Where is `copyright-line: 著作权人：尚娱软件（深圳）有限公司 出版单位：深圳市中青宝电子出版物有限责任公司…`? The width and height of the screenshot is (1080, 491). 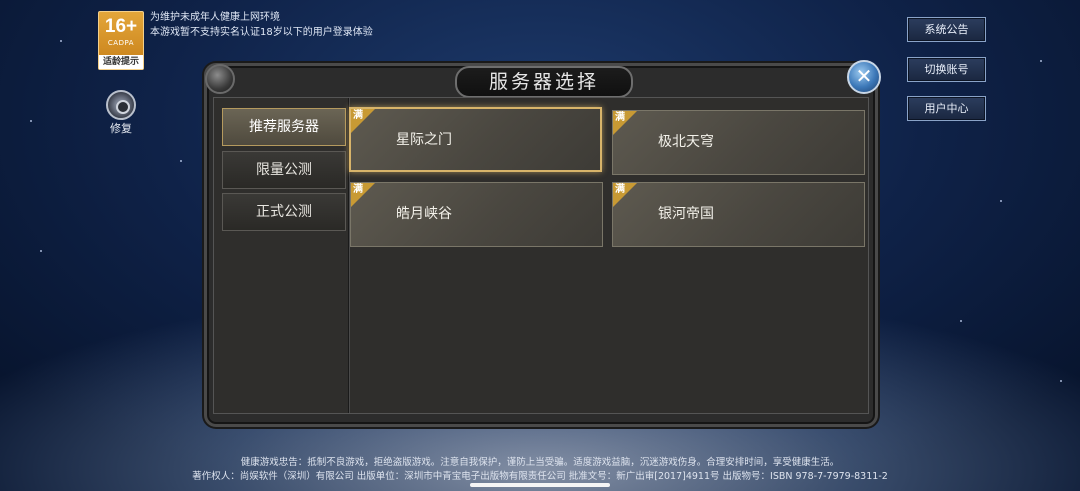 copyright-line: 著作权人：尚娱软件（深圳）有限公司 出版单位：深圳市中青宝电子出版物有限责任公司… is located at coordinates (540, 476).